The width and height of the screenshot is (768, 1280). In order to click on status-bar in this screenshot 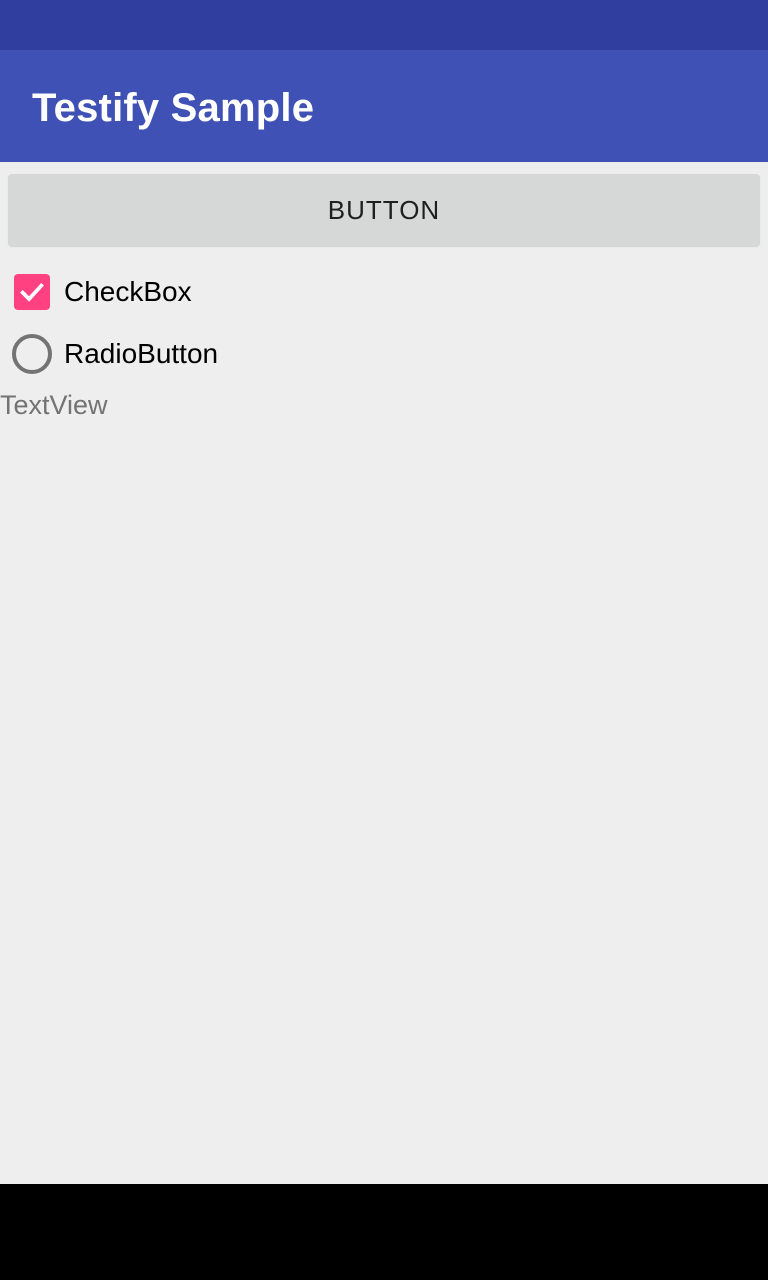, I will do `click(384, 25)`.